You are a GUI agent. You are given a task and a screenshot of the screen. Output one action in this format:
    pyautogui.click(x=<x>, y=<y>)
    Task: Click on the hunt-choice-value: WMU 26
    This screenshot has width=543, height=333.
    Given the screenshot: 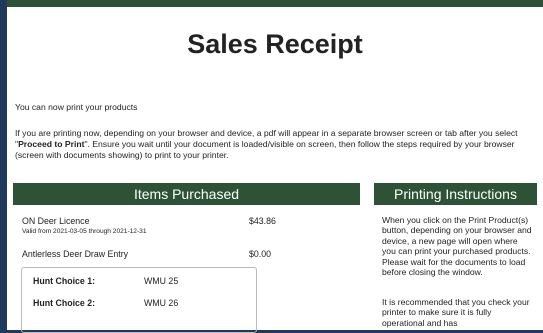 What is the action you would take?
    pyautogui.click(x=161, y=303)
    